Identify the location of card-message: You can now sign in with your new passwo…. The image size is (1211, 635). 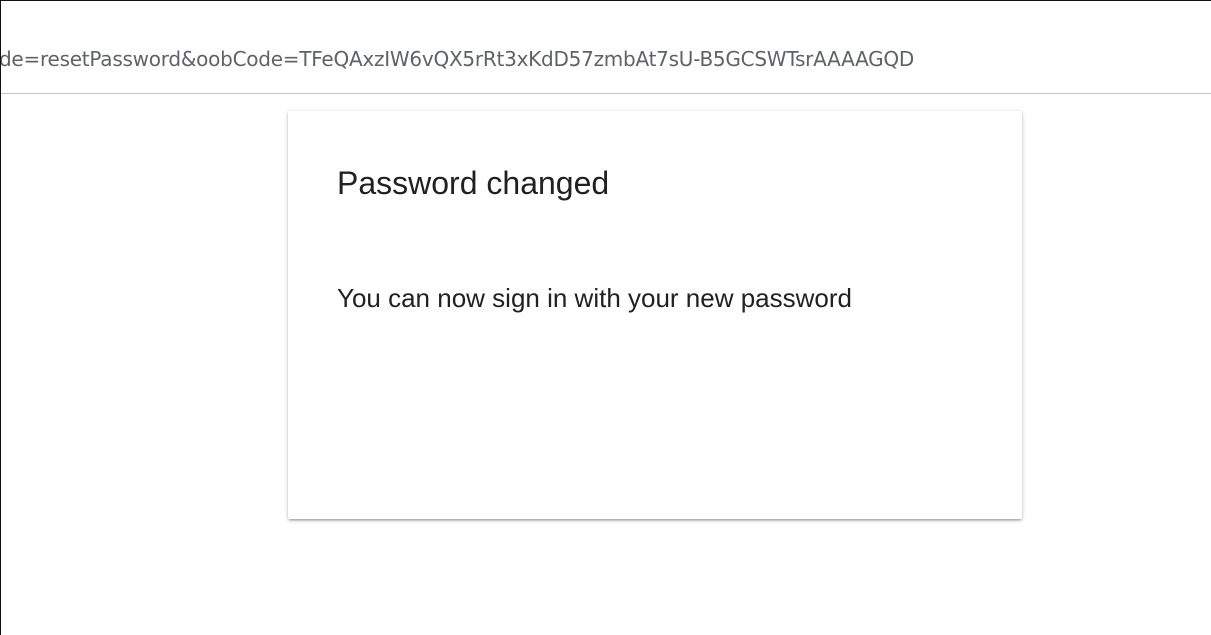
(594, 298).